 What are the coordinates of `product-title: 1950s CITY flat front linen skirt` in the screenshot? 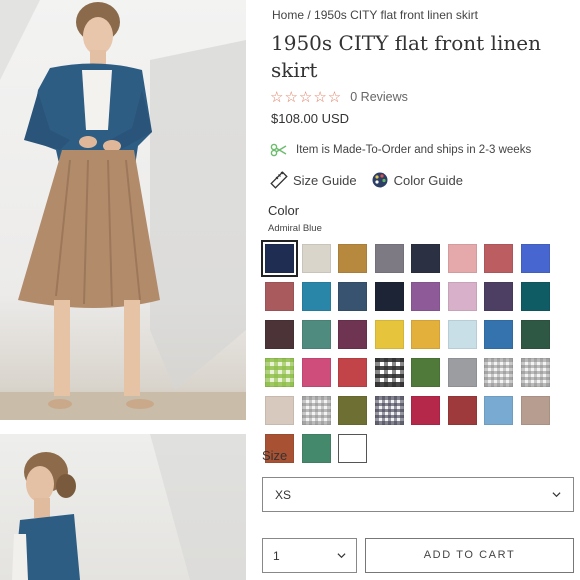 It's located at (406, 56).